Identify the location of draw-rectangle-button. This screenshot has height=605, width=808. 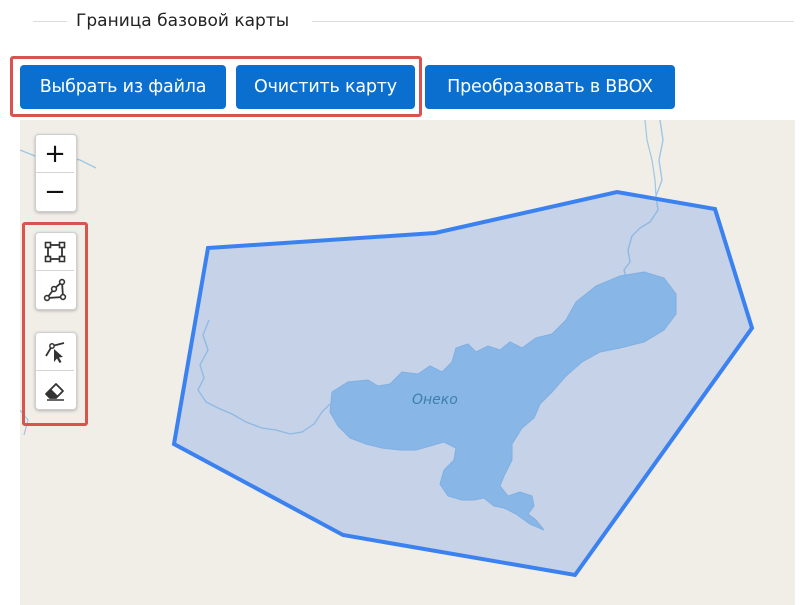
(55, 252).